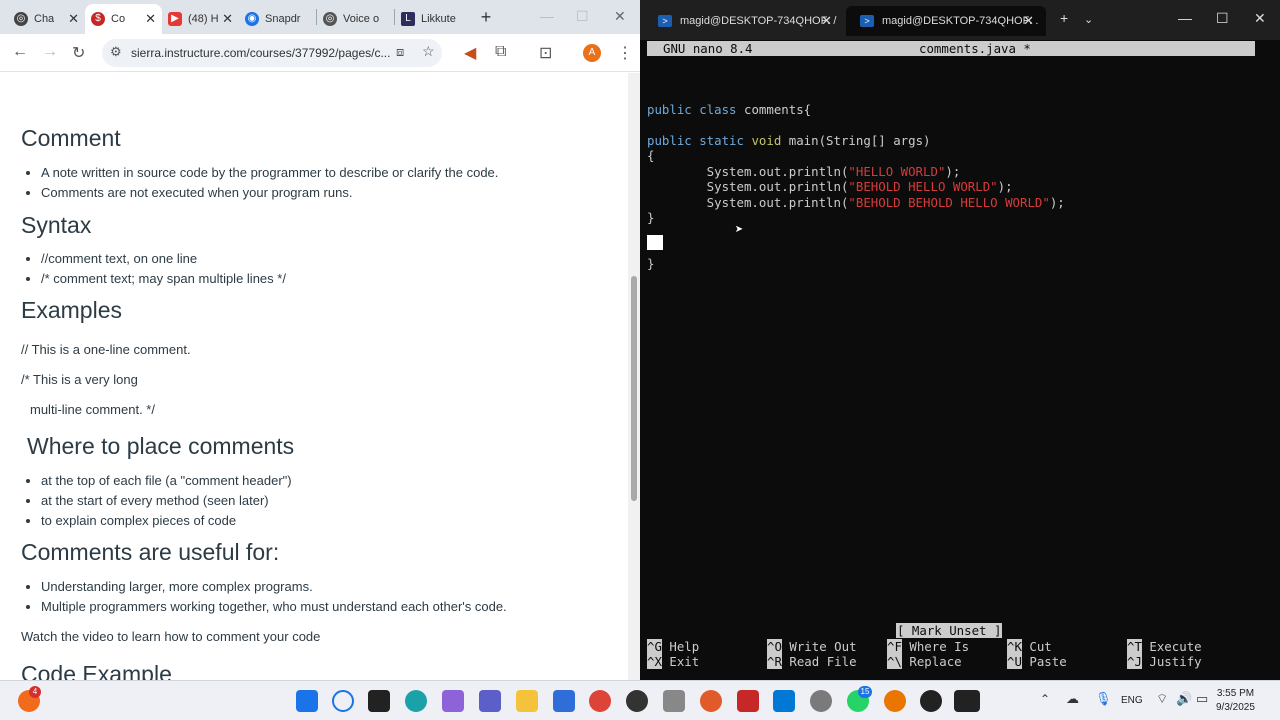 The height and width of the screenshot is (720, 1280). I want to click on nano-version: GNU nano 8.4, so click(708, 48).